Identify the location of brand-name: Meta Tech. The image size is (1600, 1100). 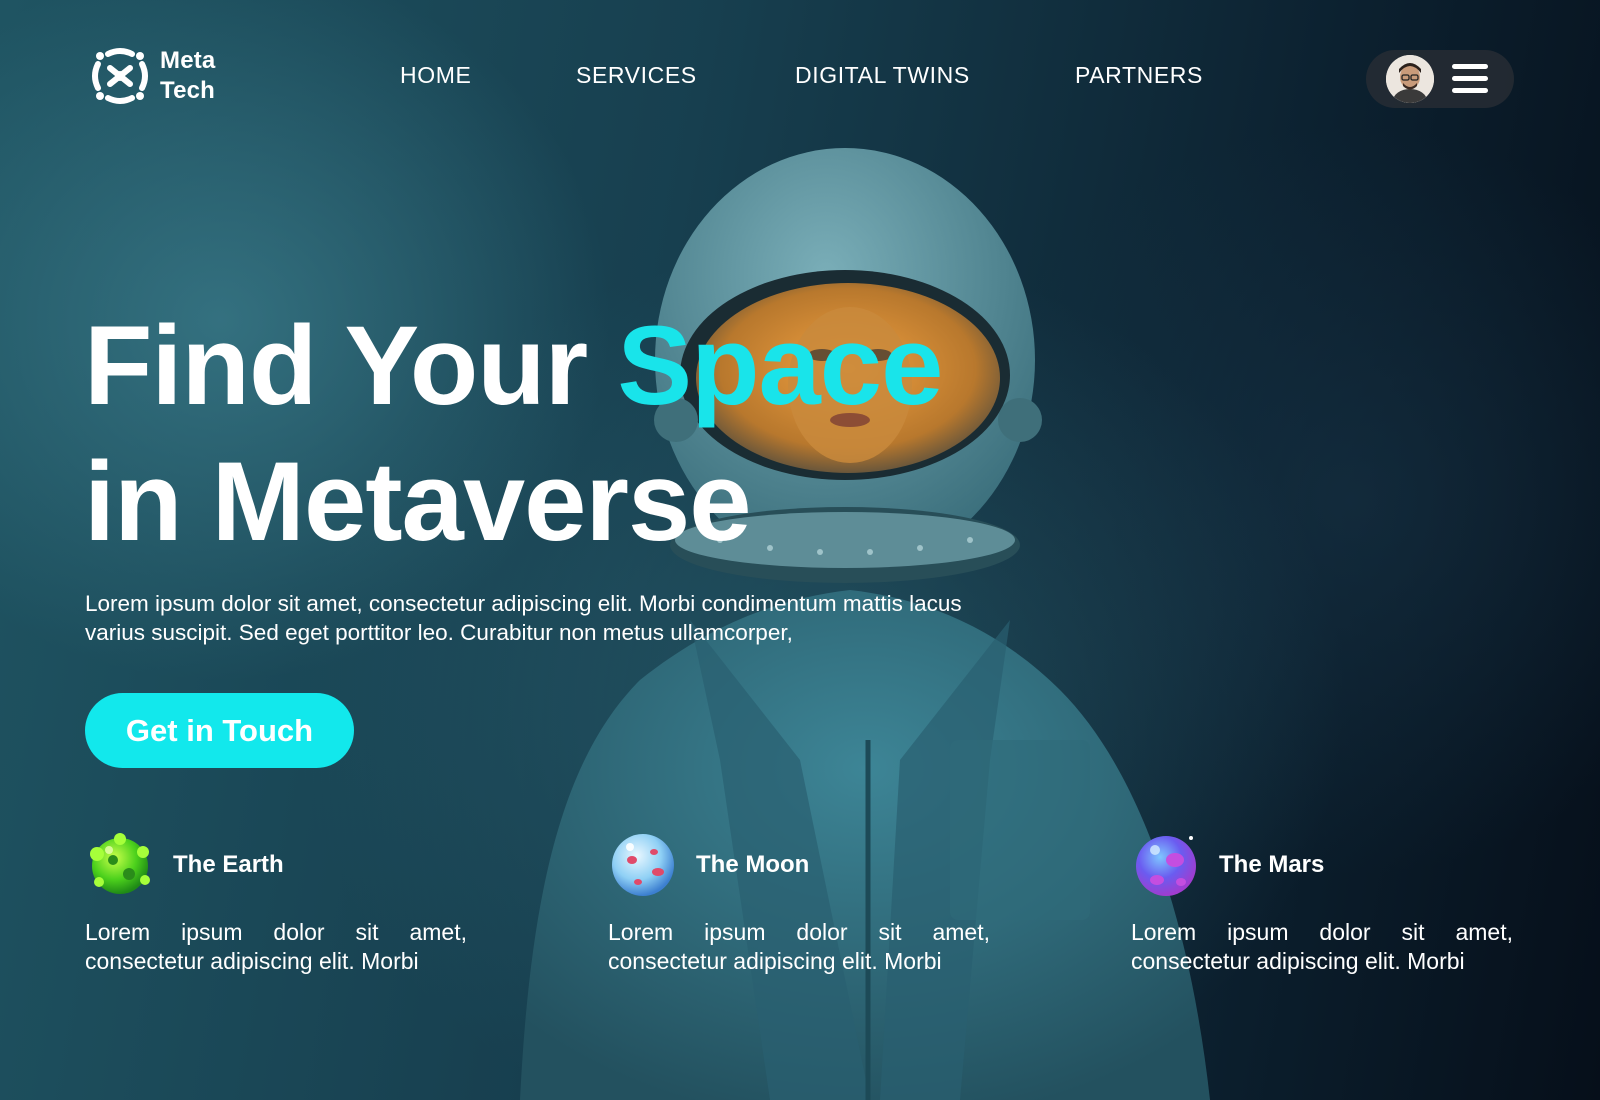
(187, 76).